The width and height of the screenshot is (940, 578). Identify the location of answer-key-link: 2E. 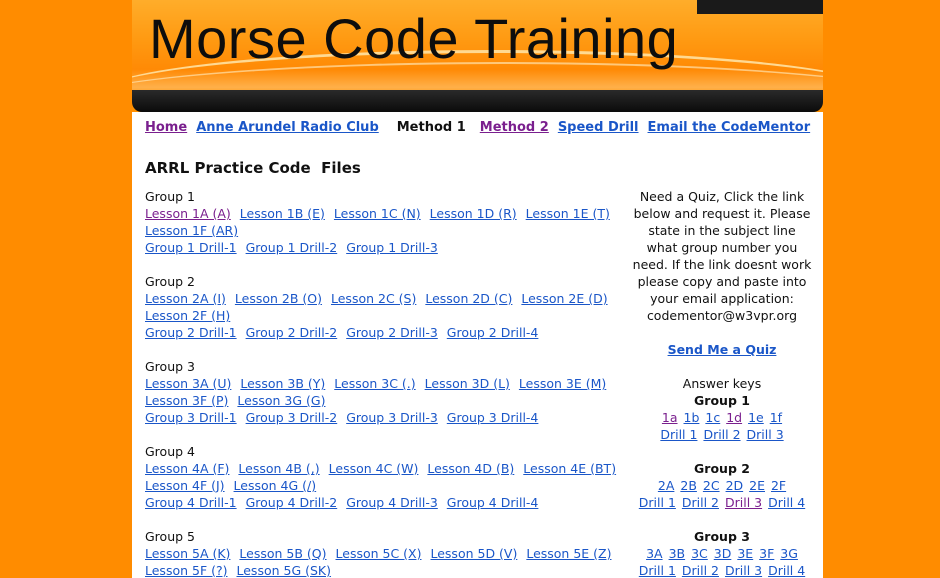
(757, 485).